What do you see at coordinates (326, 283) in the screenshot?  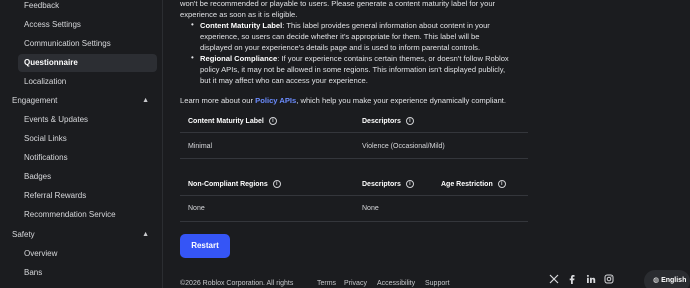 I see `footer-link-terms: Terms` at bounding box center [326, 283].